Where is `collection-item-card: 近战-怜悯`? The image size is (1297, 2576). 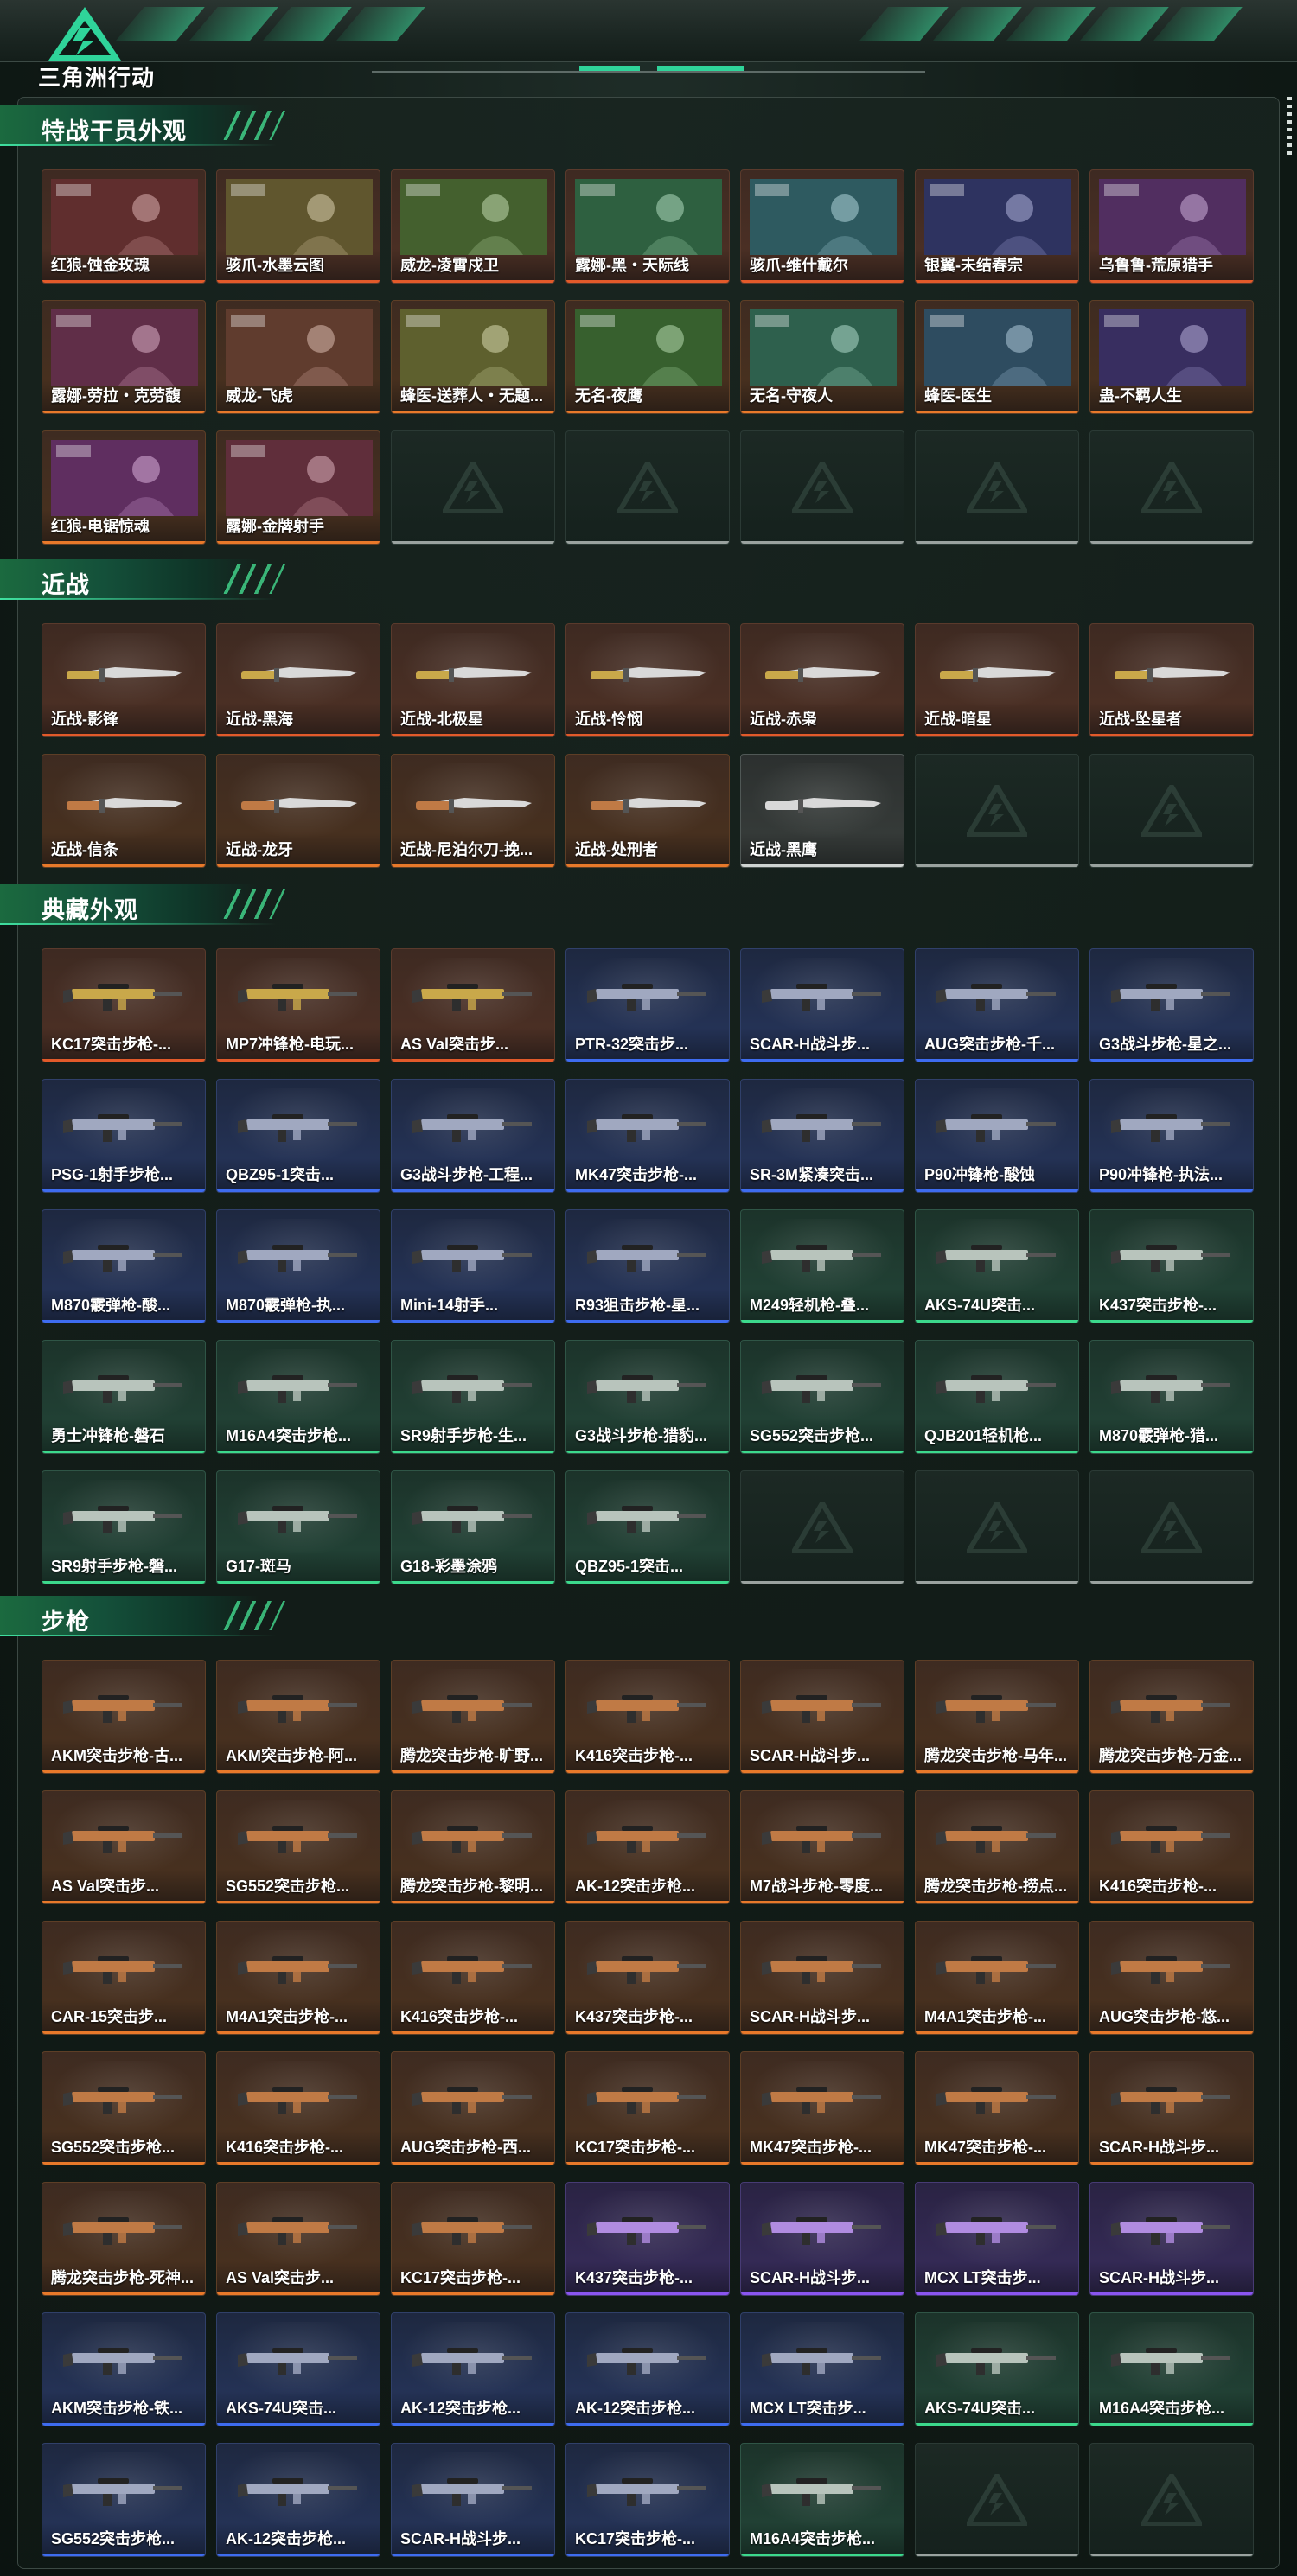
collection-item-card: 近战-怜悯 is located at coordinates (647, 680).